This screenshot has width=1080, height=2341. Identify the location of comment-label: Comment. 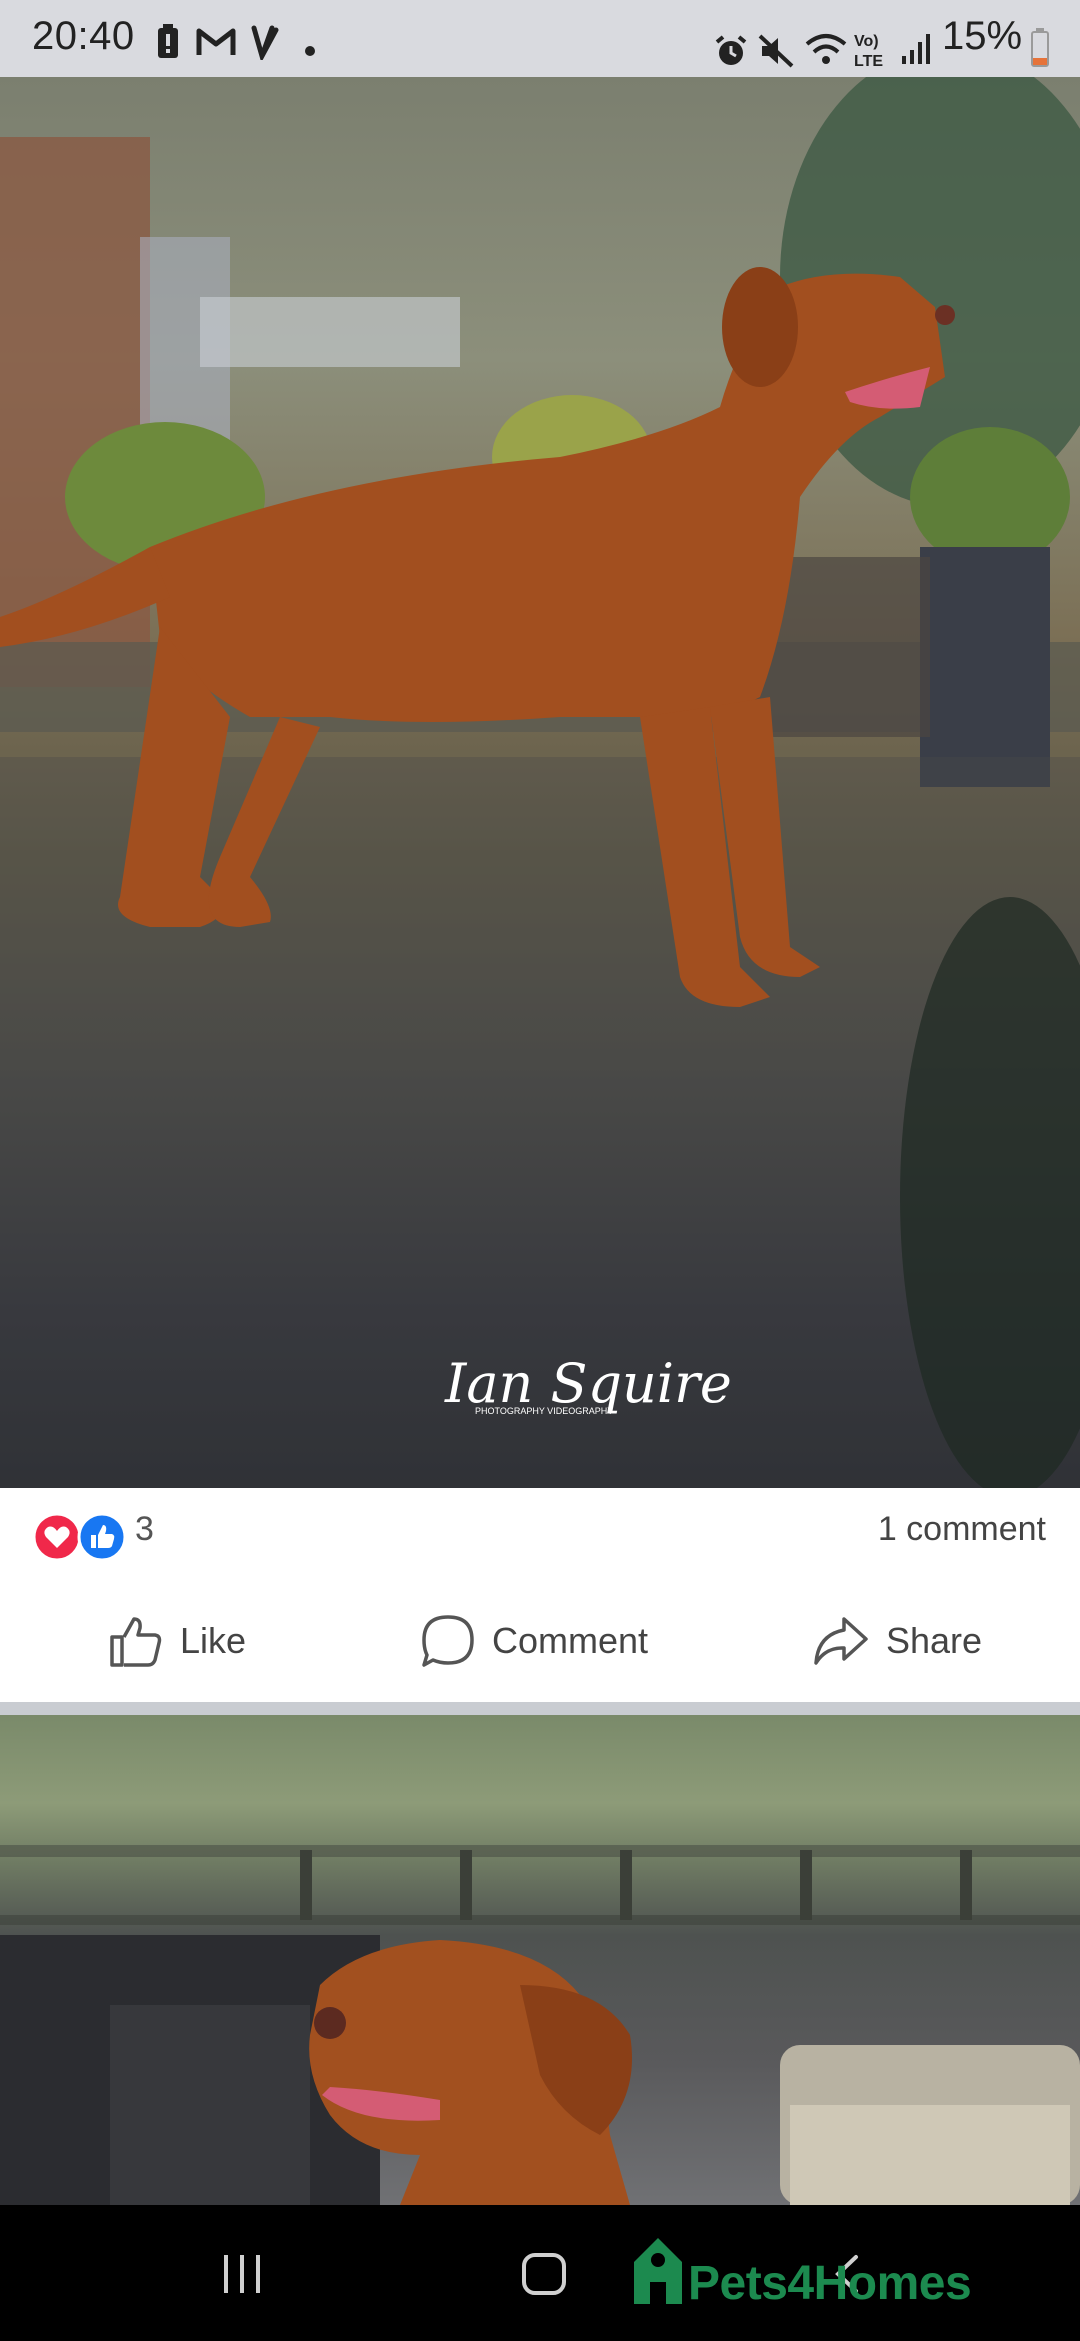
(570, 1640).